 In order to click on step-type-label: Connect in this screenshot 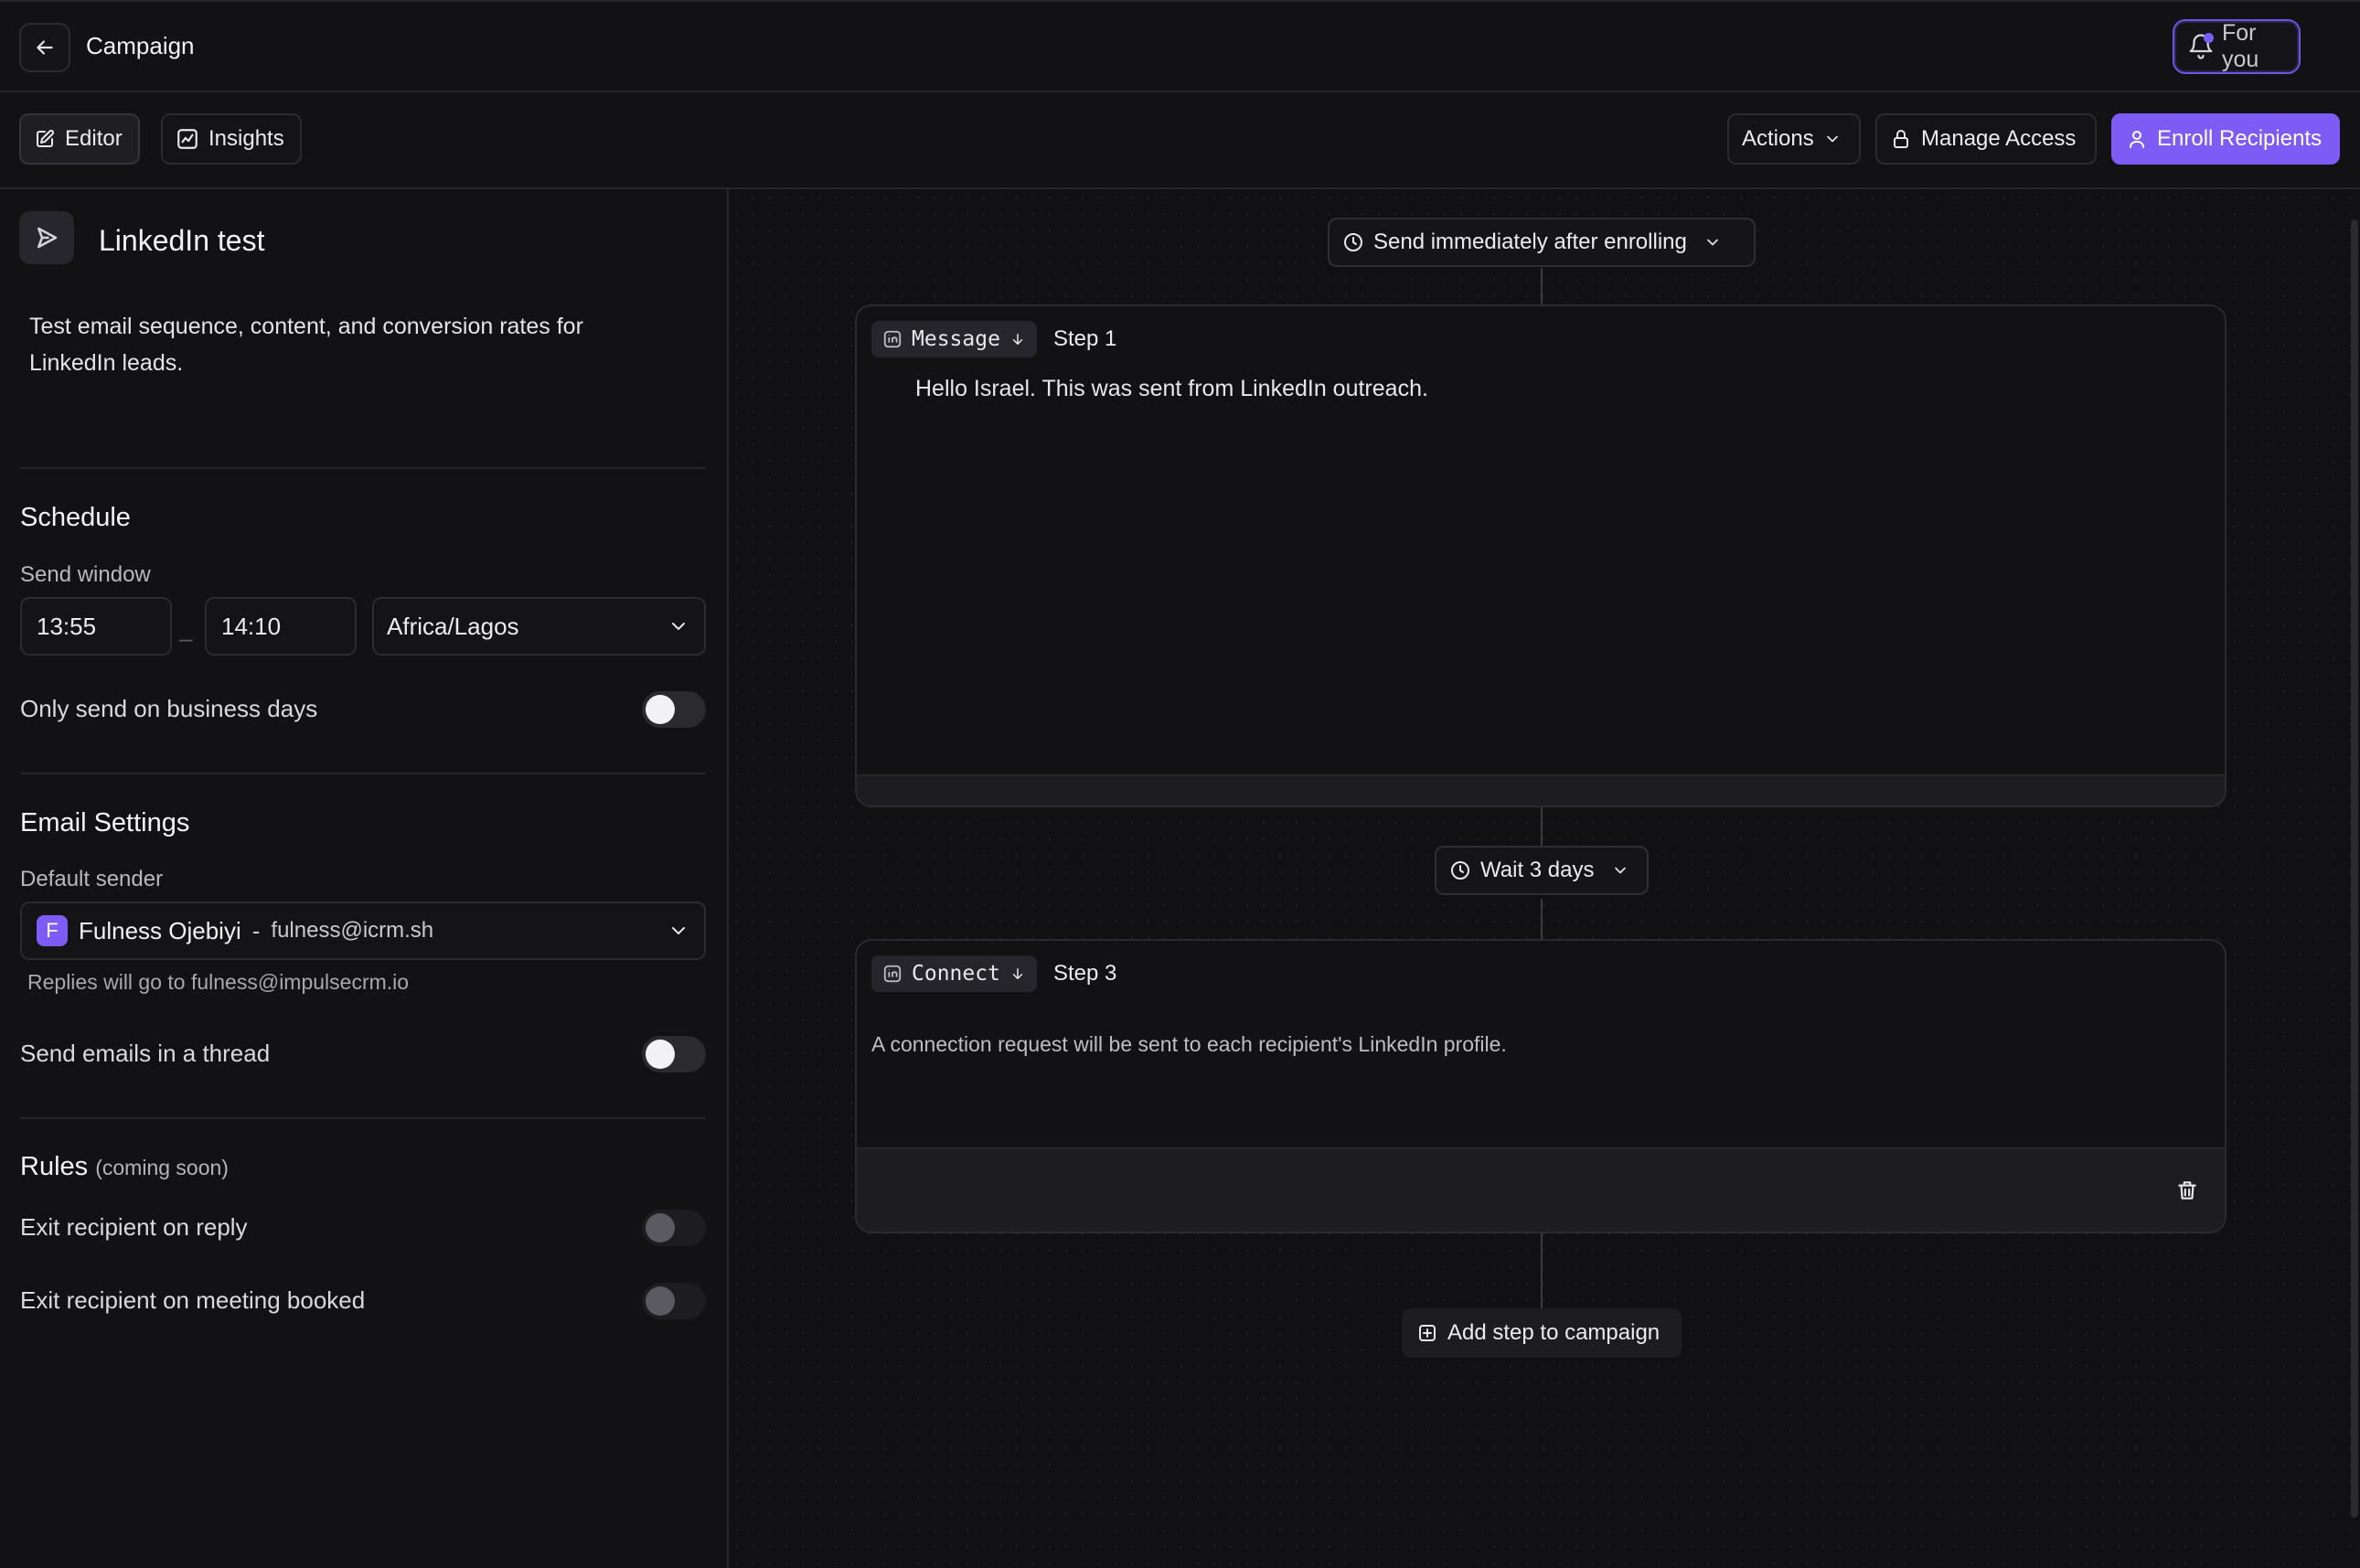, I will do `click(956, 974)`.